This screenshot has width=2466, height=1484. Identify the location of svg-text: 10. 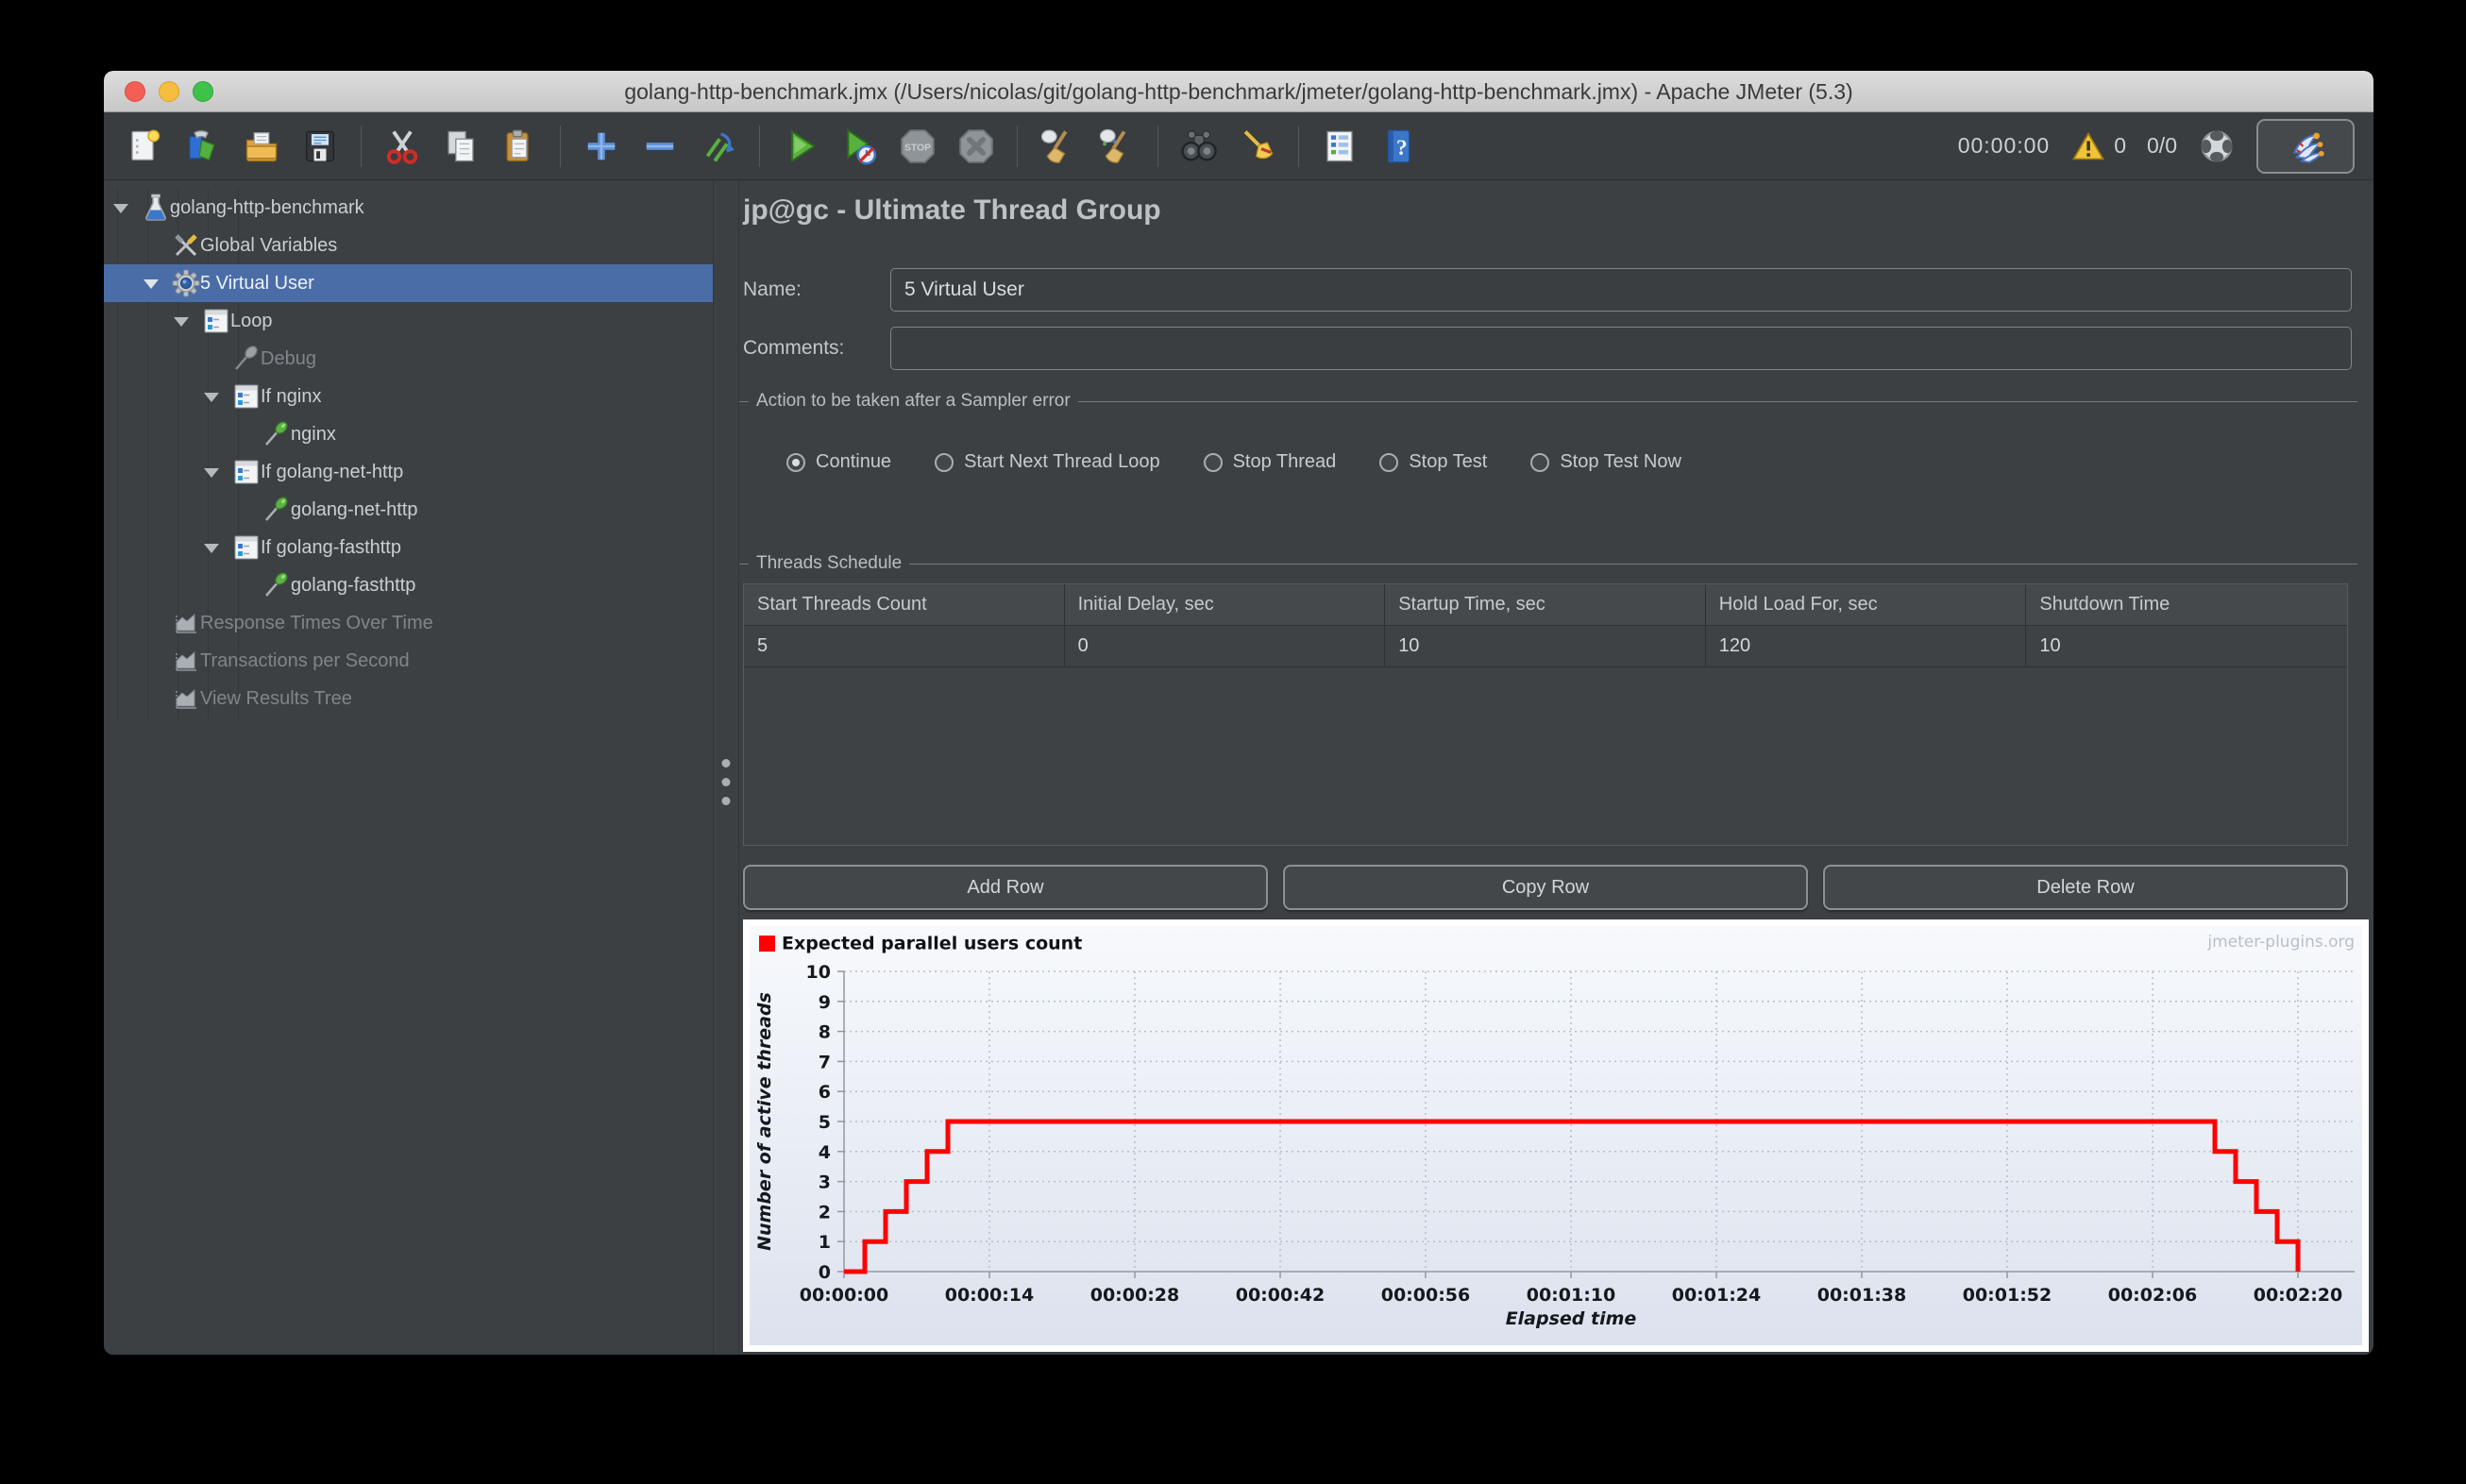
(818, 972).